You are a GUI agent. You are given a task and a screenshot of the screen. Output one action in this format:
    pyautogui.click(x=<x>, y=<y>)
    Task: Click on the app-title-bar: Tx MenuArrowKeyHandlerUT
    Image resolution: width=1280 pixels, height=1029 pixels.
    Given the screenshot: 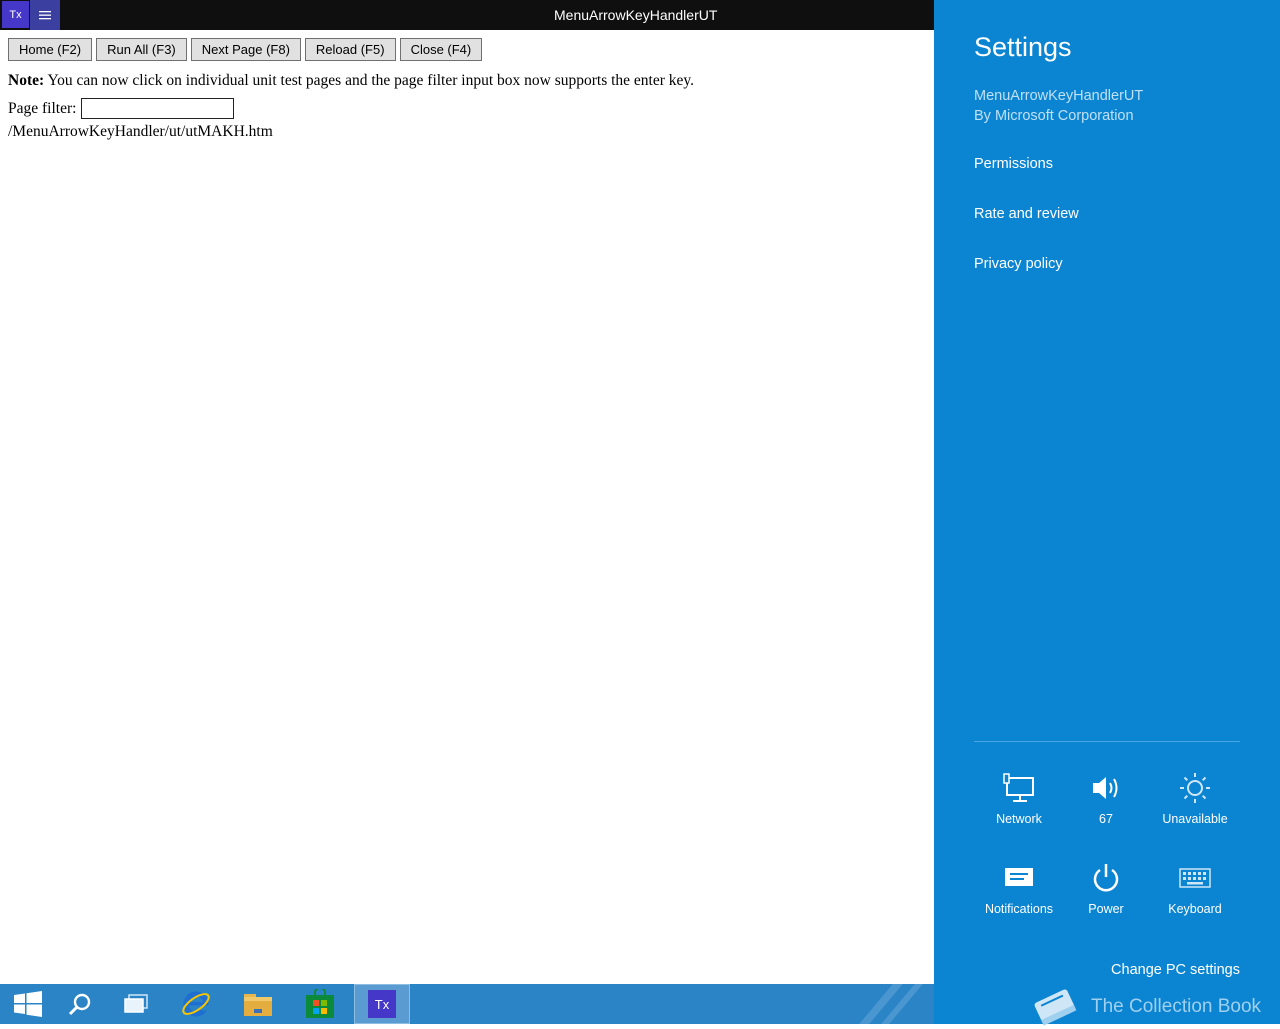 What is the action you would take?
    pyautogui.click(x=467, y=15)
    